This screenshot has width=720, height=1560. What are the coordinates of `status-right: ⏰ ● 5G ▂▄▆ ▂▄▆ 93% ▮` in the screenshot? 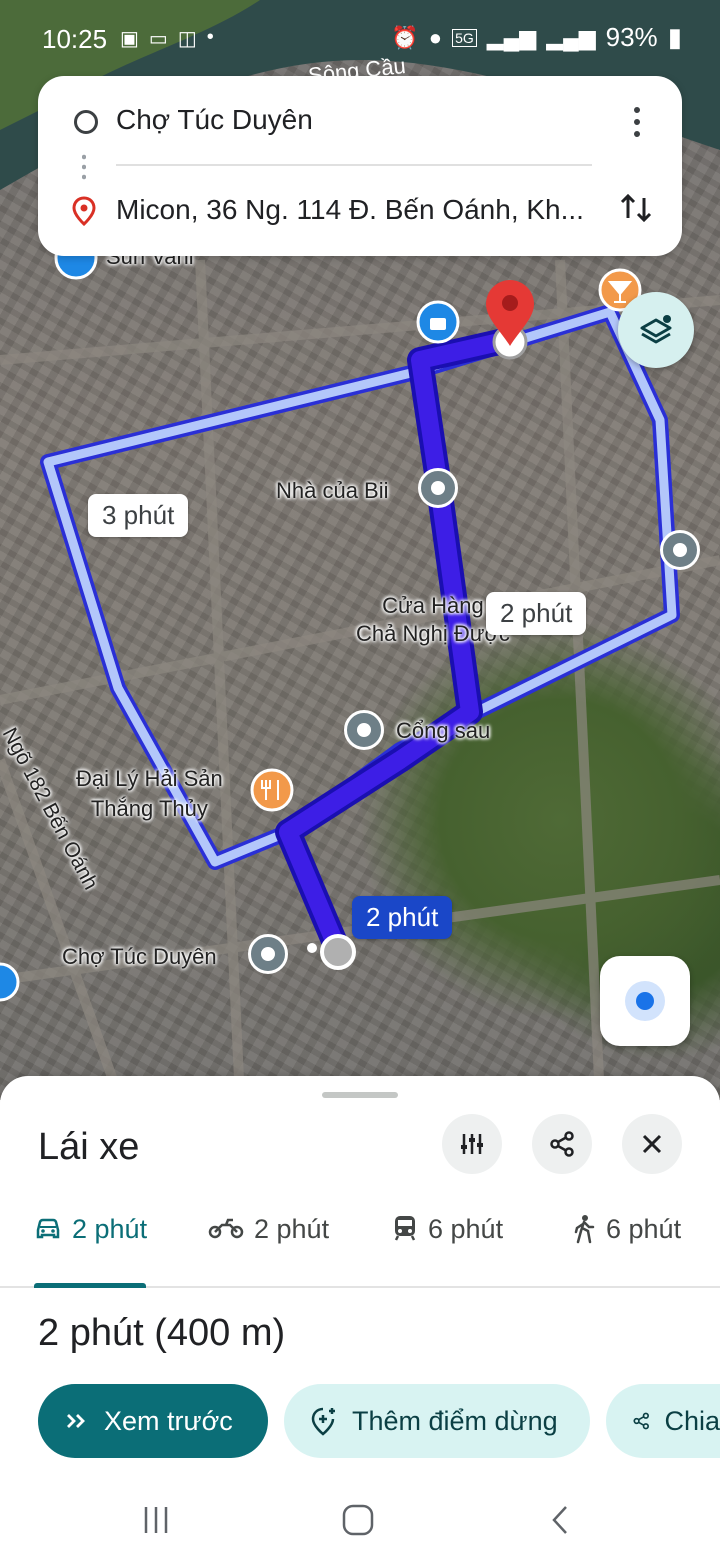 It's located at (536, 37).